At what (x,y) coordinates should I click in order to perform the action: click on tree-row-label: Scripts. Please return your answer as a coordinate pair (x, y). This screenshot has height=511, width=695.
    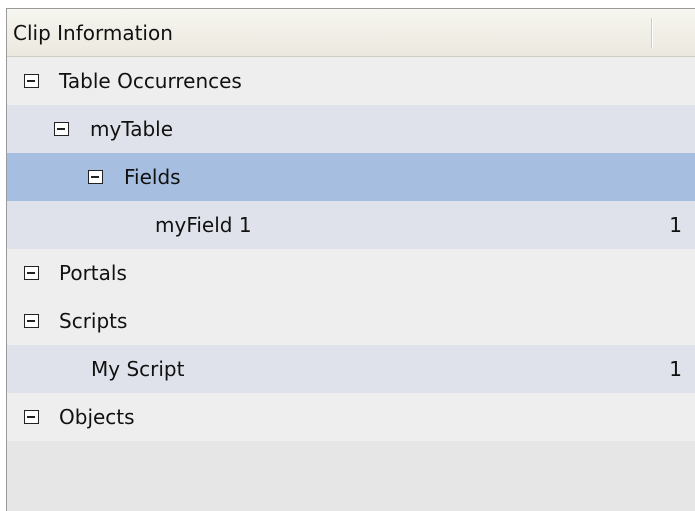
    Looking at the image, I should click on (93, 321).